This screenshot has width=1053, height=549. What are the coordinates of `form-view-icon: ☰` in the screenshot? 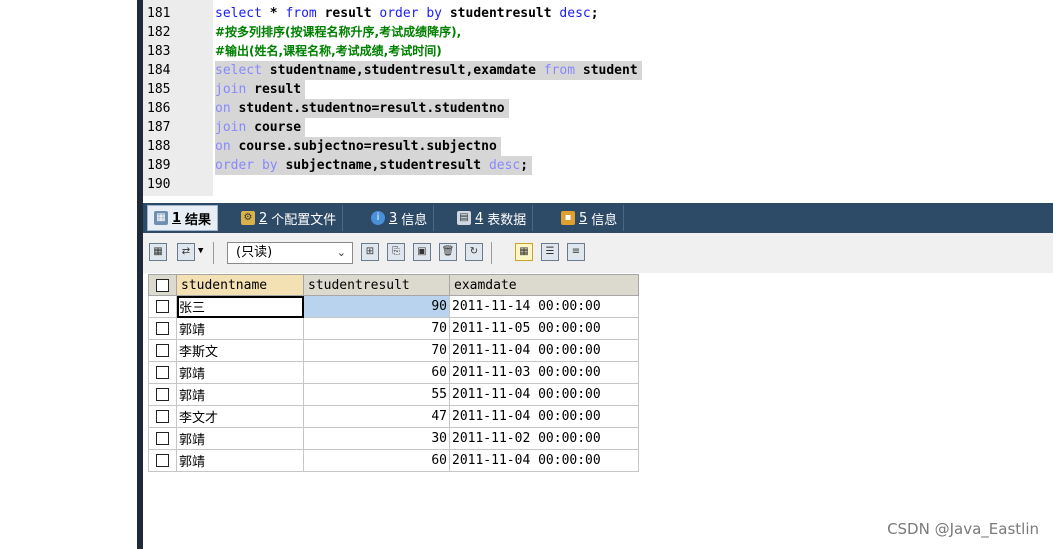 It's located at (550, 252).